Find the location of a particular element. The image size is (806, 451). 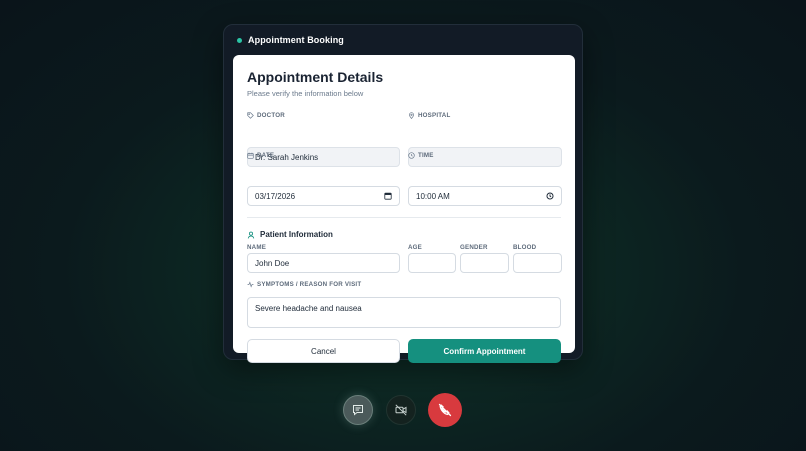

phone-end-icon is located at coordinates (445, 410).